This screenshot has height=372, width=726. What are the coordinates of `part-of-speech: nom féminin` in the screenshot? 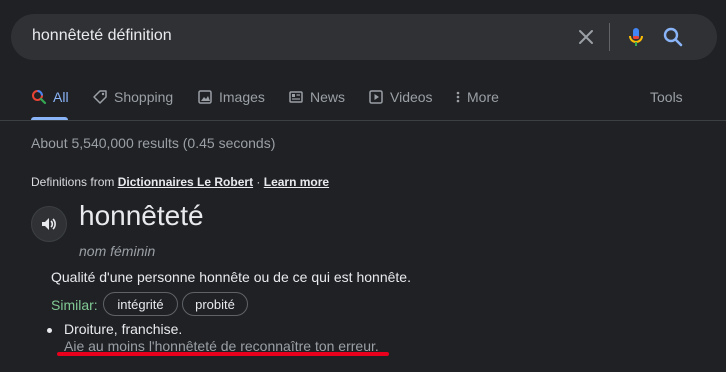 It's located at (117, 251).